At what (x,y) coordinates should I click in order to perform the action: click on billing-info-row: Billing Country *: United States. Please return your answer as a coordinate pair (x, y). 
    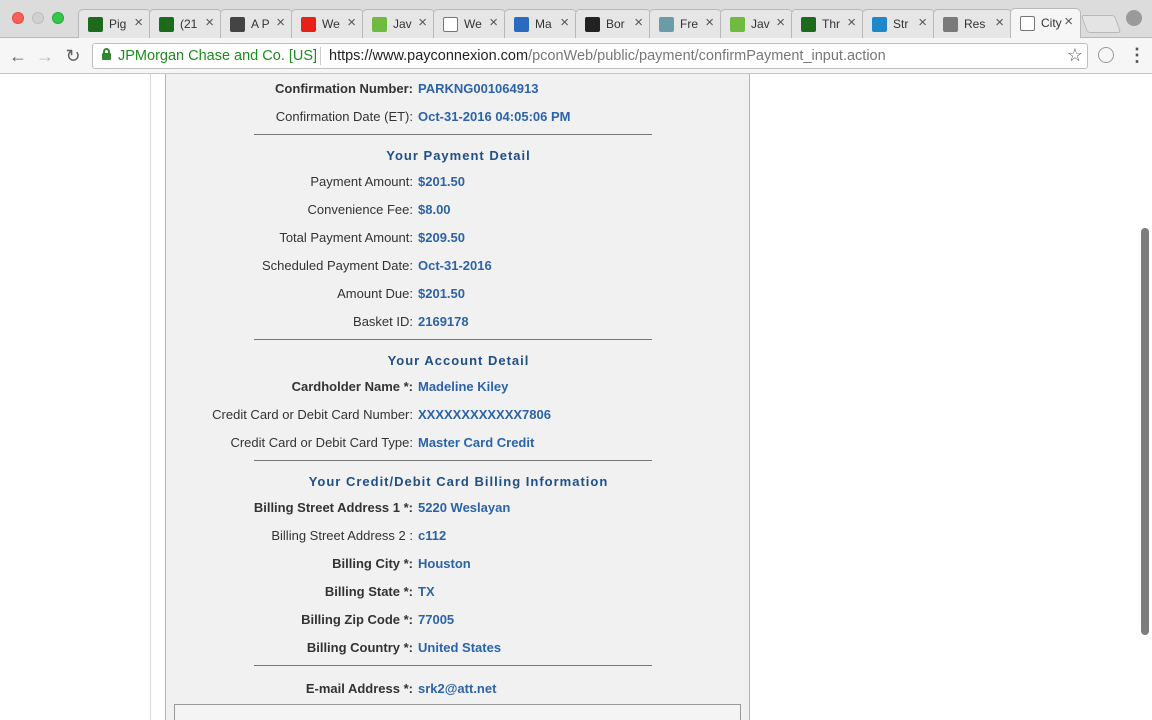
    Looking at the image, I should click on (458, 648).